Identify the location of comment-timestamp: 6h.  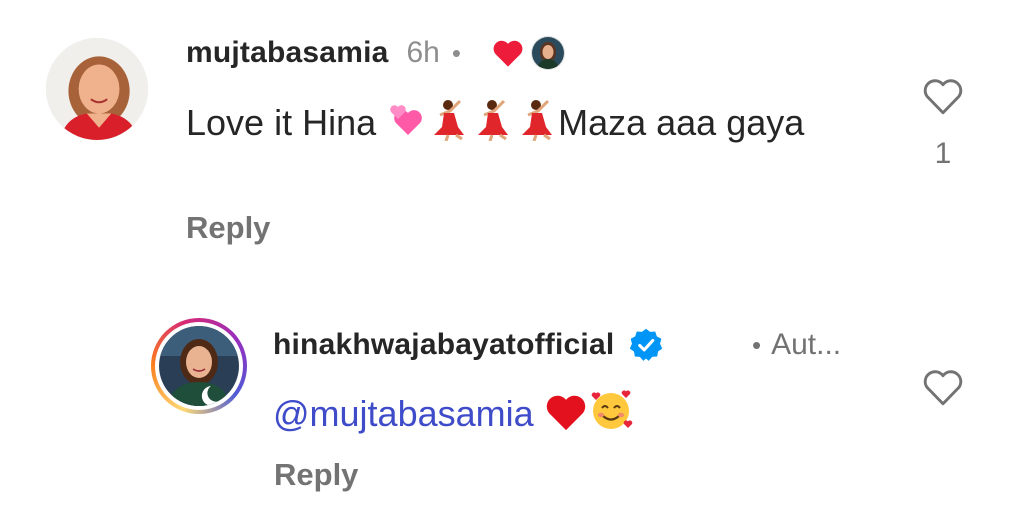
(423, 52).